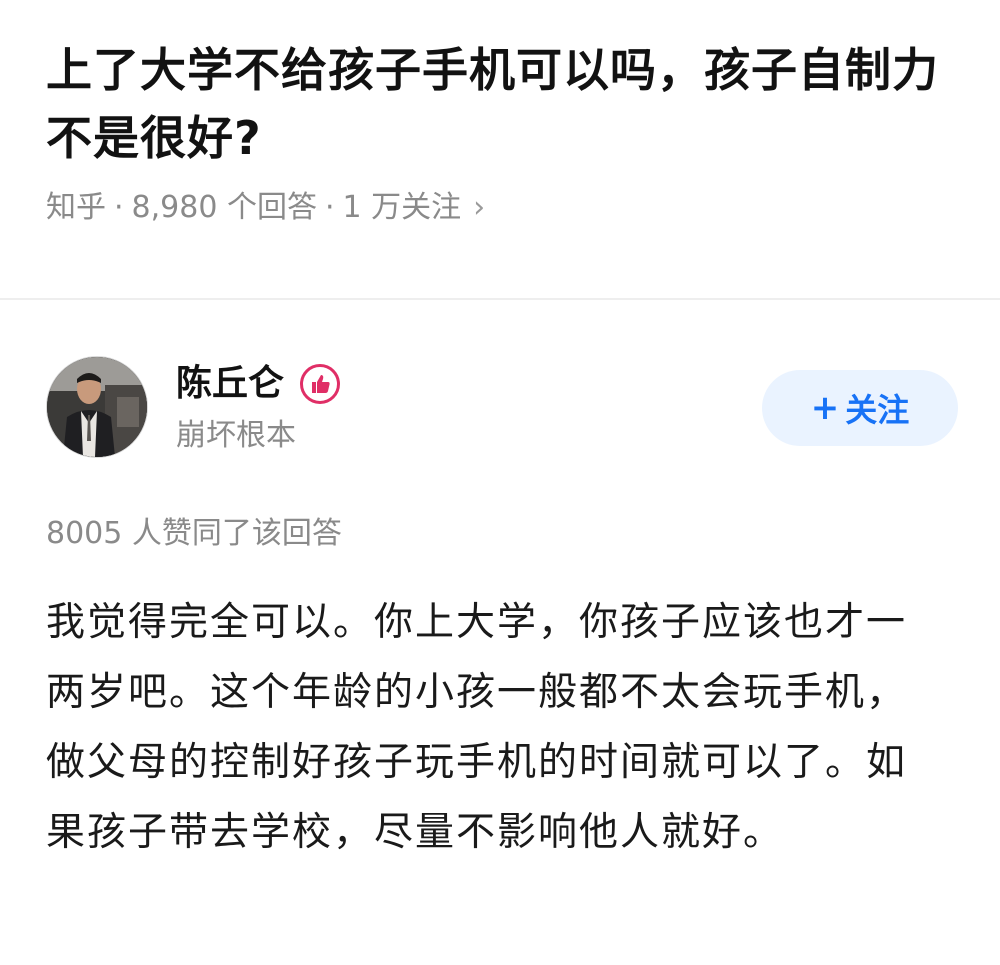 This screenshot has height=965, width=1000. I want to click on chevron-right-icon: ›, so click(479, 208).